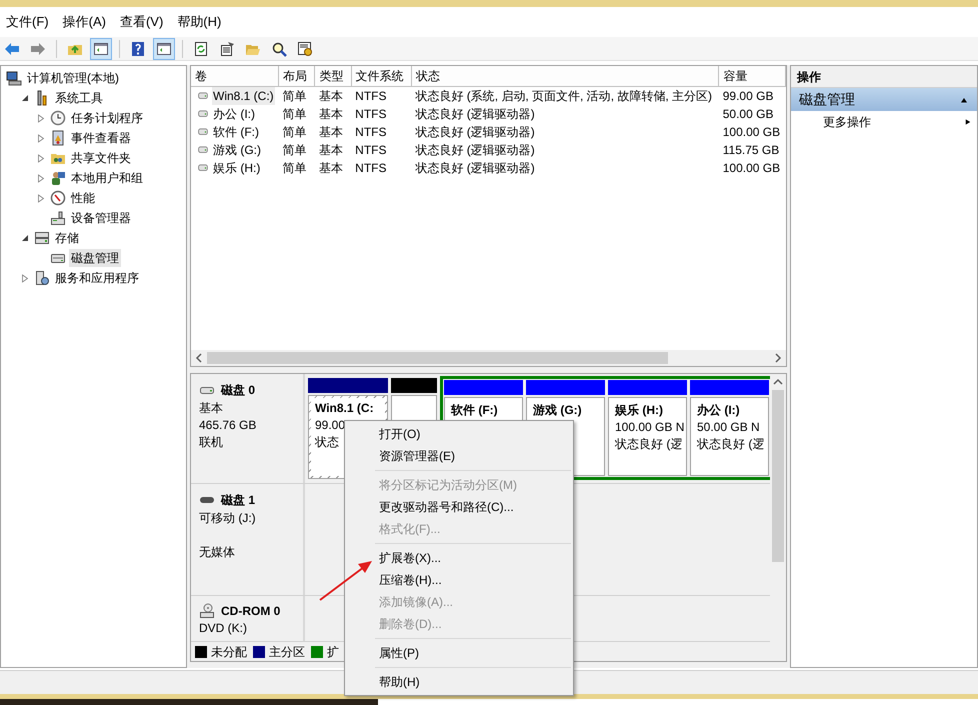 The height and width of the screenshot is (705, 978). I want to click on table-cell: 状态良好 (系统, 启动, 页面文件, 活动, 故障转储, 主分区), so click(563, 95).